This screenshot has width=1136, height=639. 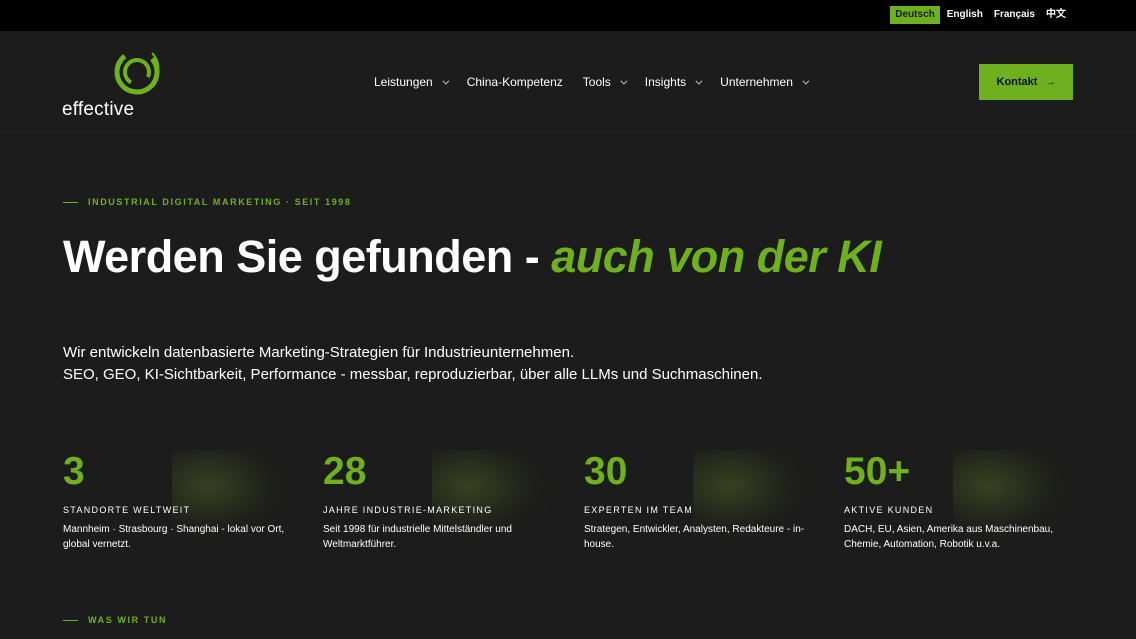 I want to click on language-zh: 中文, so click(x=1056, y=15).